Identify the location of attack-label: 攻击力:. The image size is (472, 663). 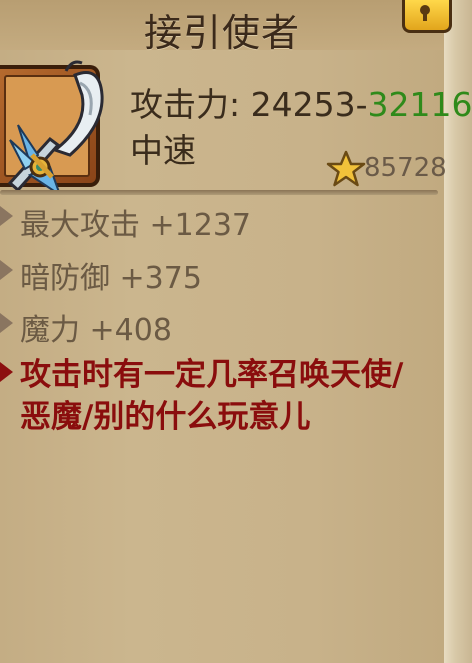
(190, 104).